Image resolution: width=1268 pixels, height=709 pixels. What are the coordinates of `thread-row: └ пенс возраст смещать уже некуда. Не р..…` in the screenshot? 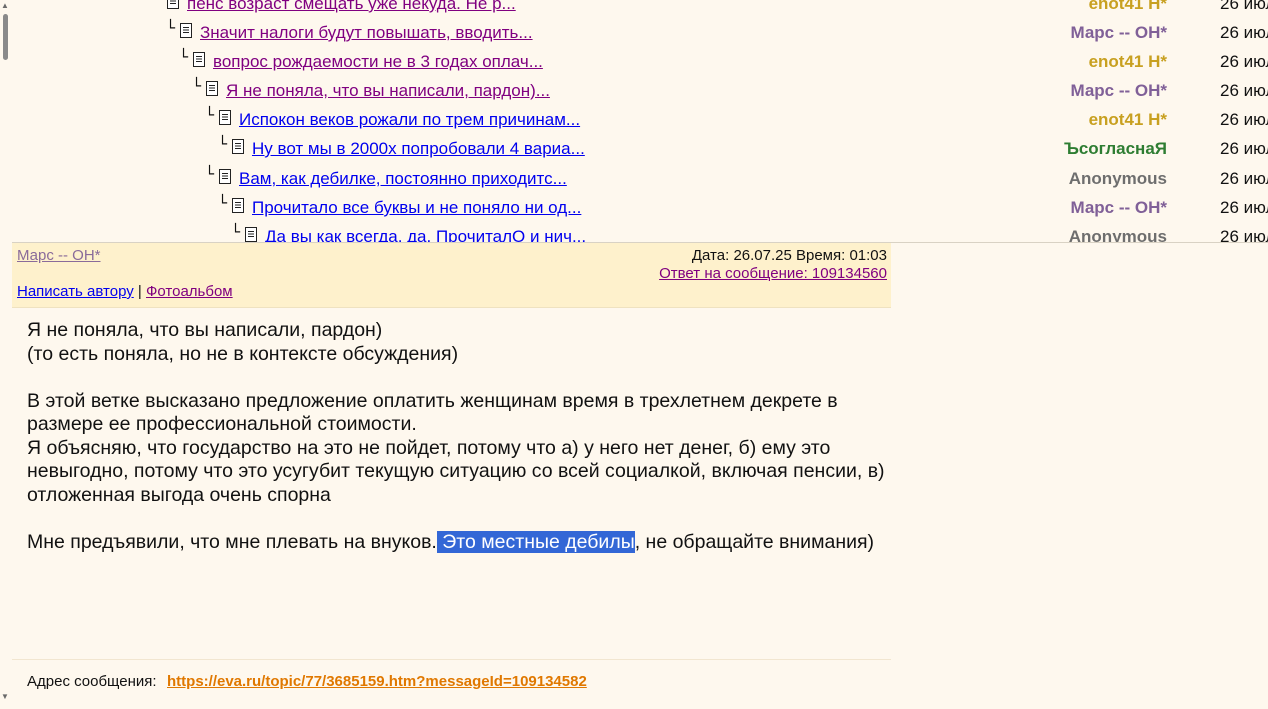 It's located at (640, 9).